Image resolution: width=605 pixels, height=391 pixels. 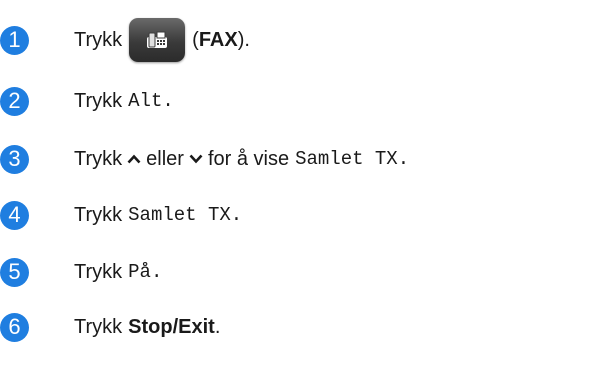 I want to click on fax-button, so click(x=157, y=40).